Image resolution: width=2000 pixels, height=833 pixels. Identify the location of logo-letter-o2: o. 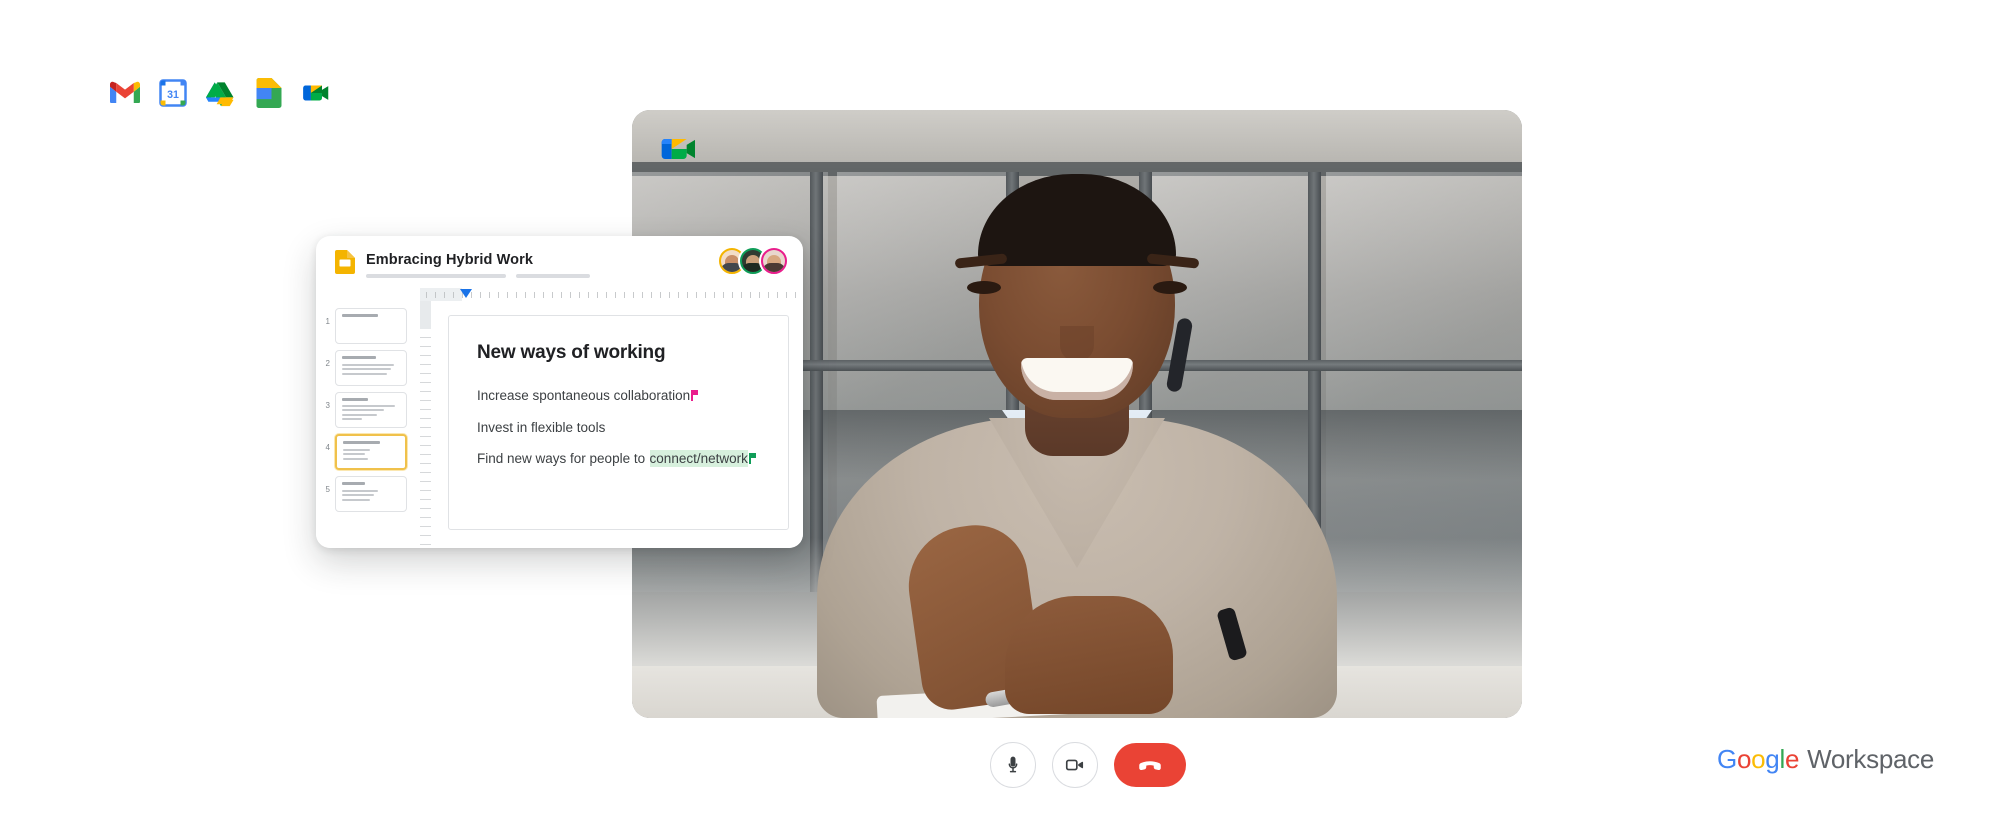
(1758, 759).